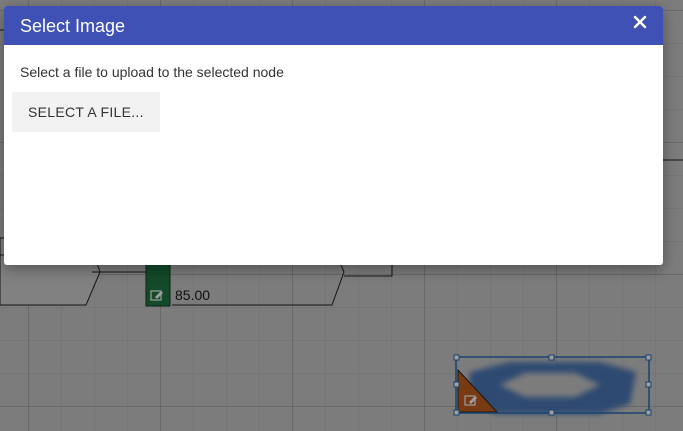 The height and width of the screenshot is (431, 683). What do you see at coordinates (333, 25) in the screenshot?
I see `dialog-header: Select Image` at bounding box center [333, 25].